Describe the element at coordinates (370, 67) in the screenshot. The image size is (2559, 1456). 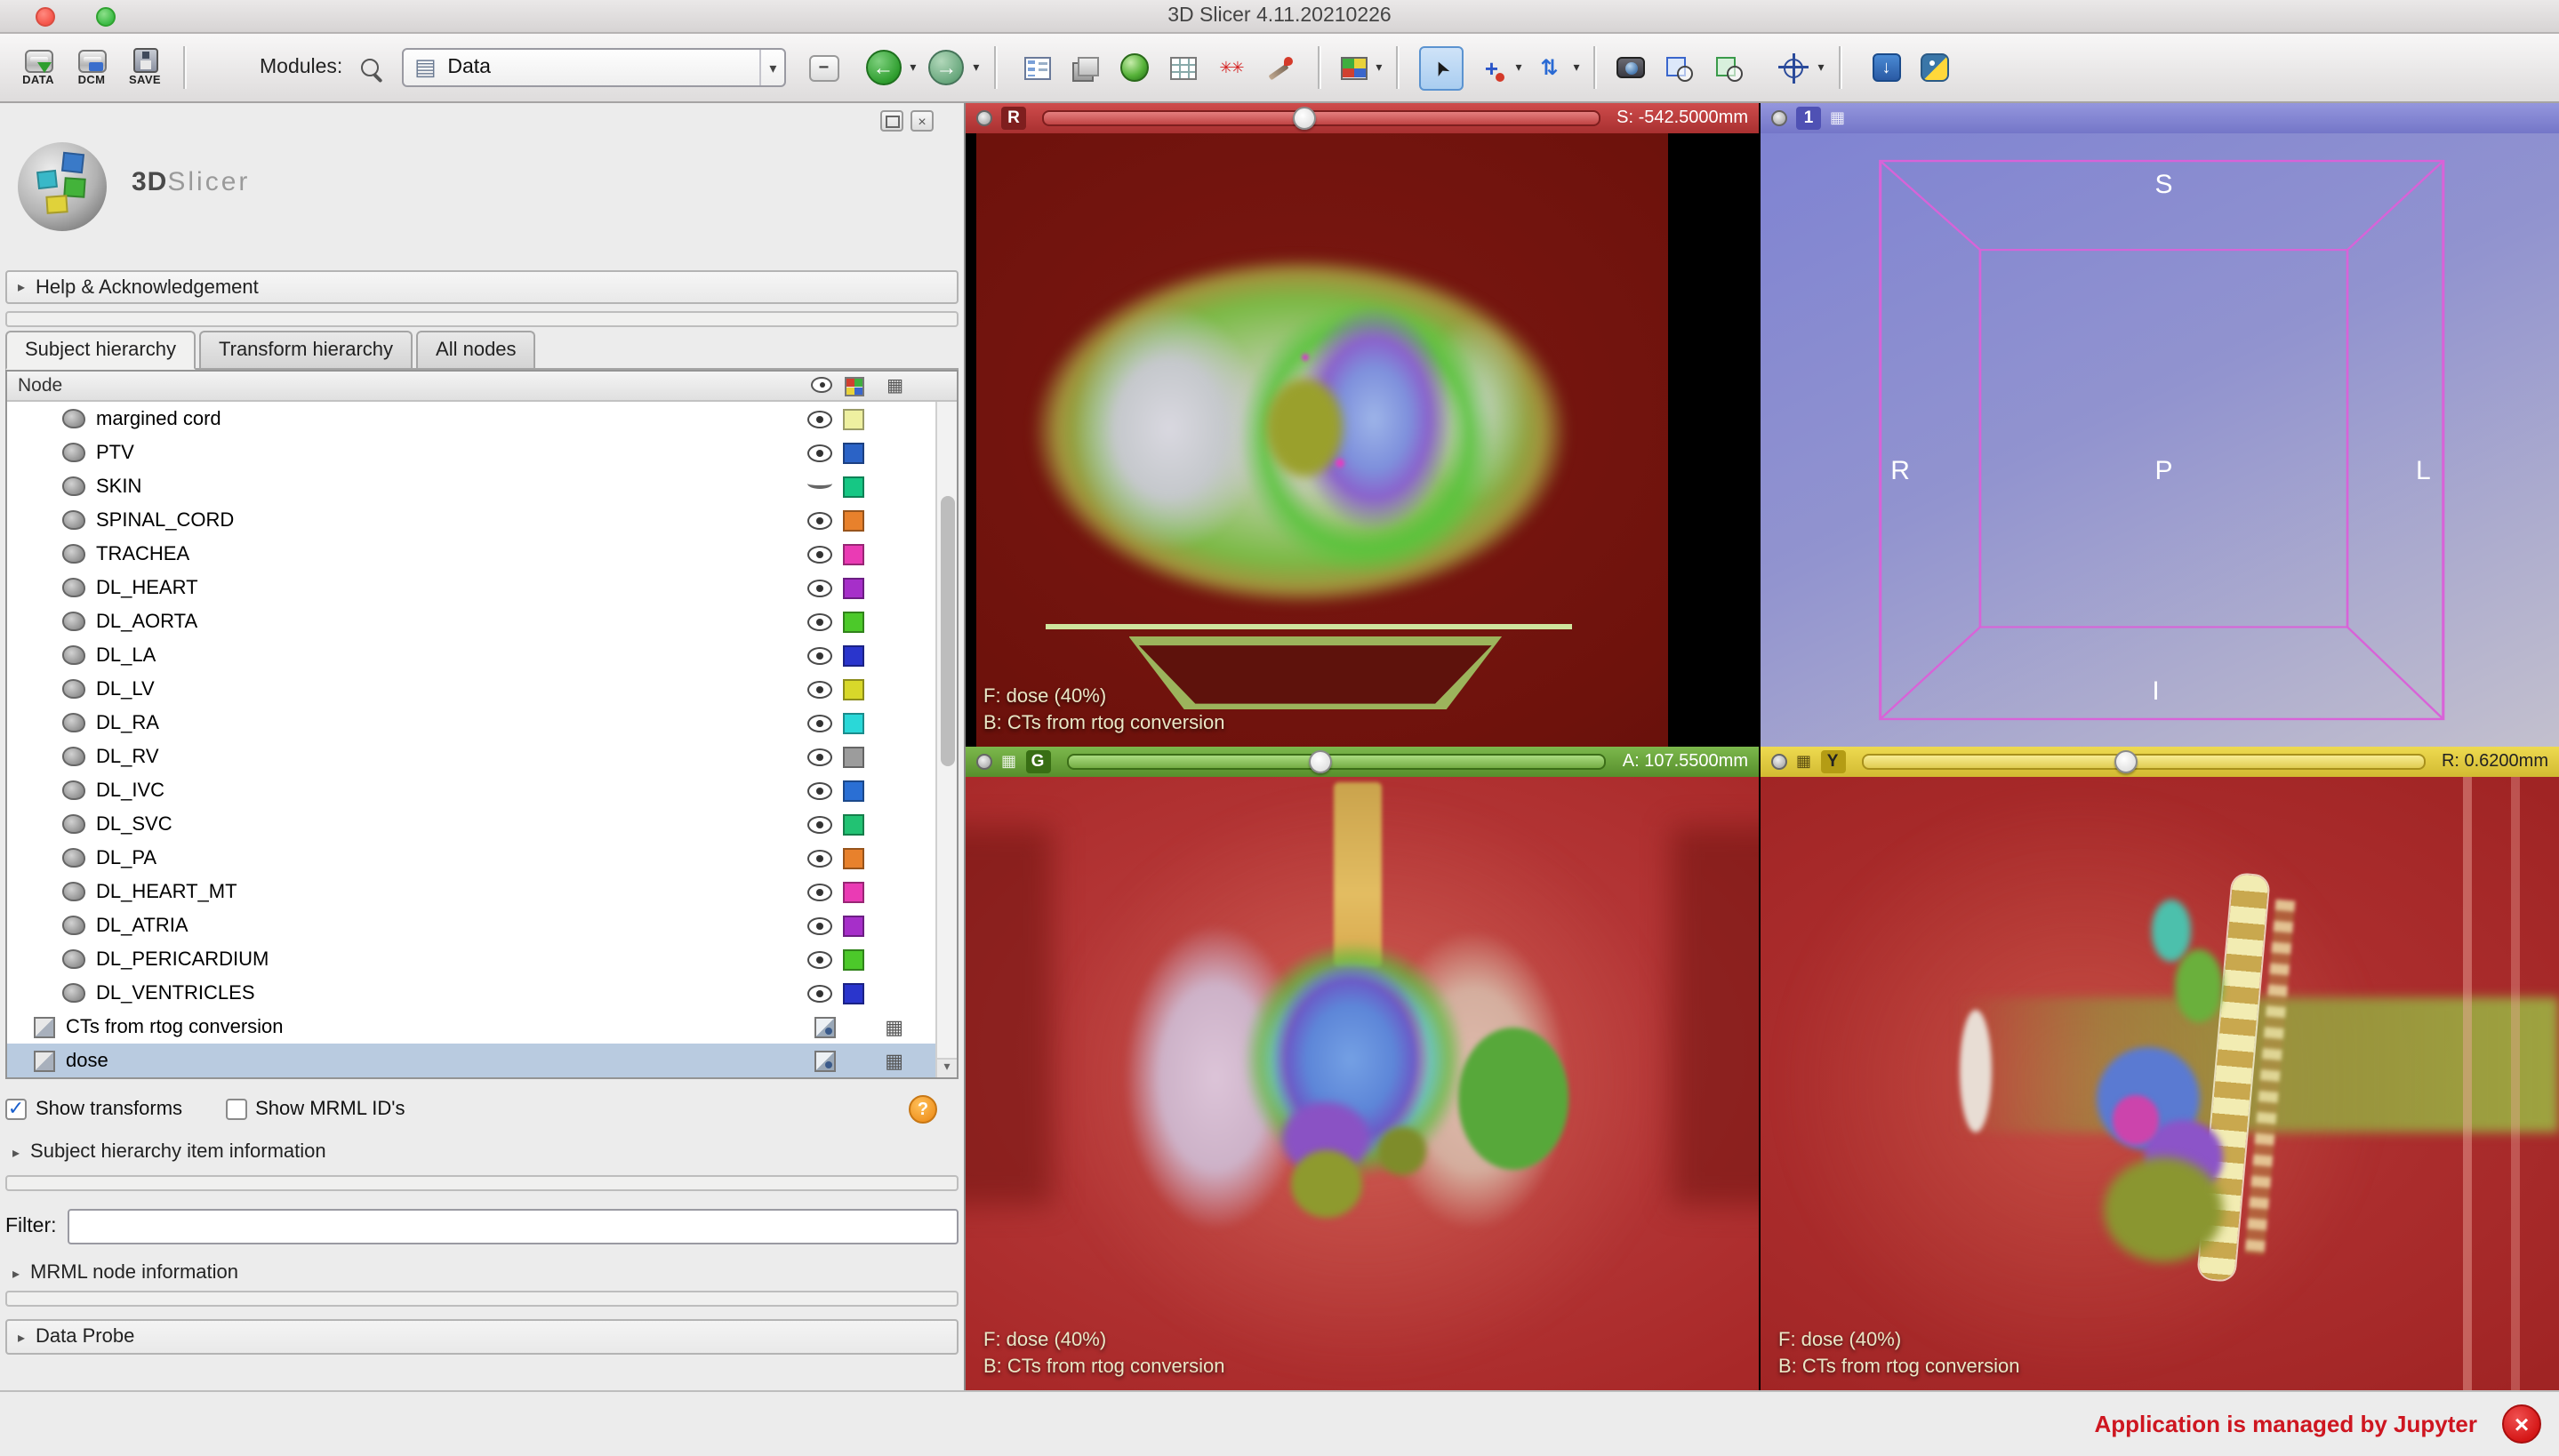
I see `module-finder-button` at that location.